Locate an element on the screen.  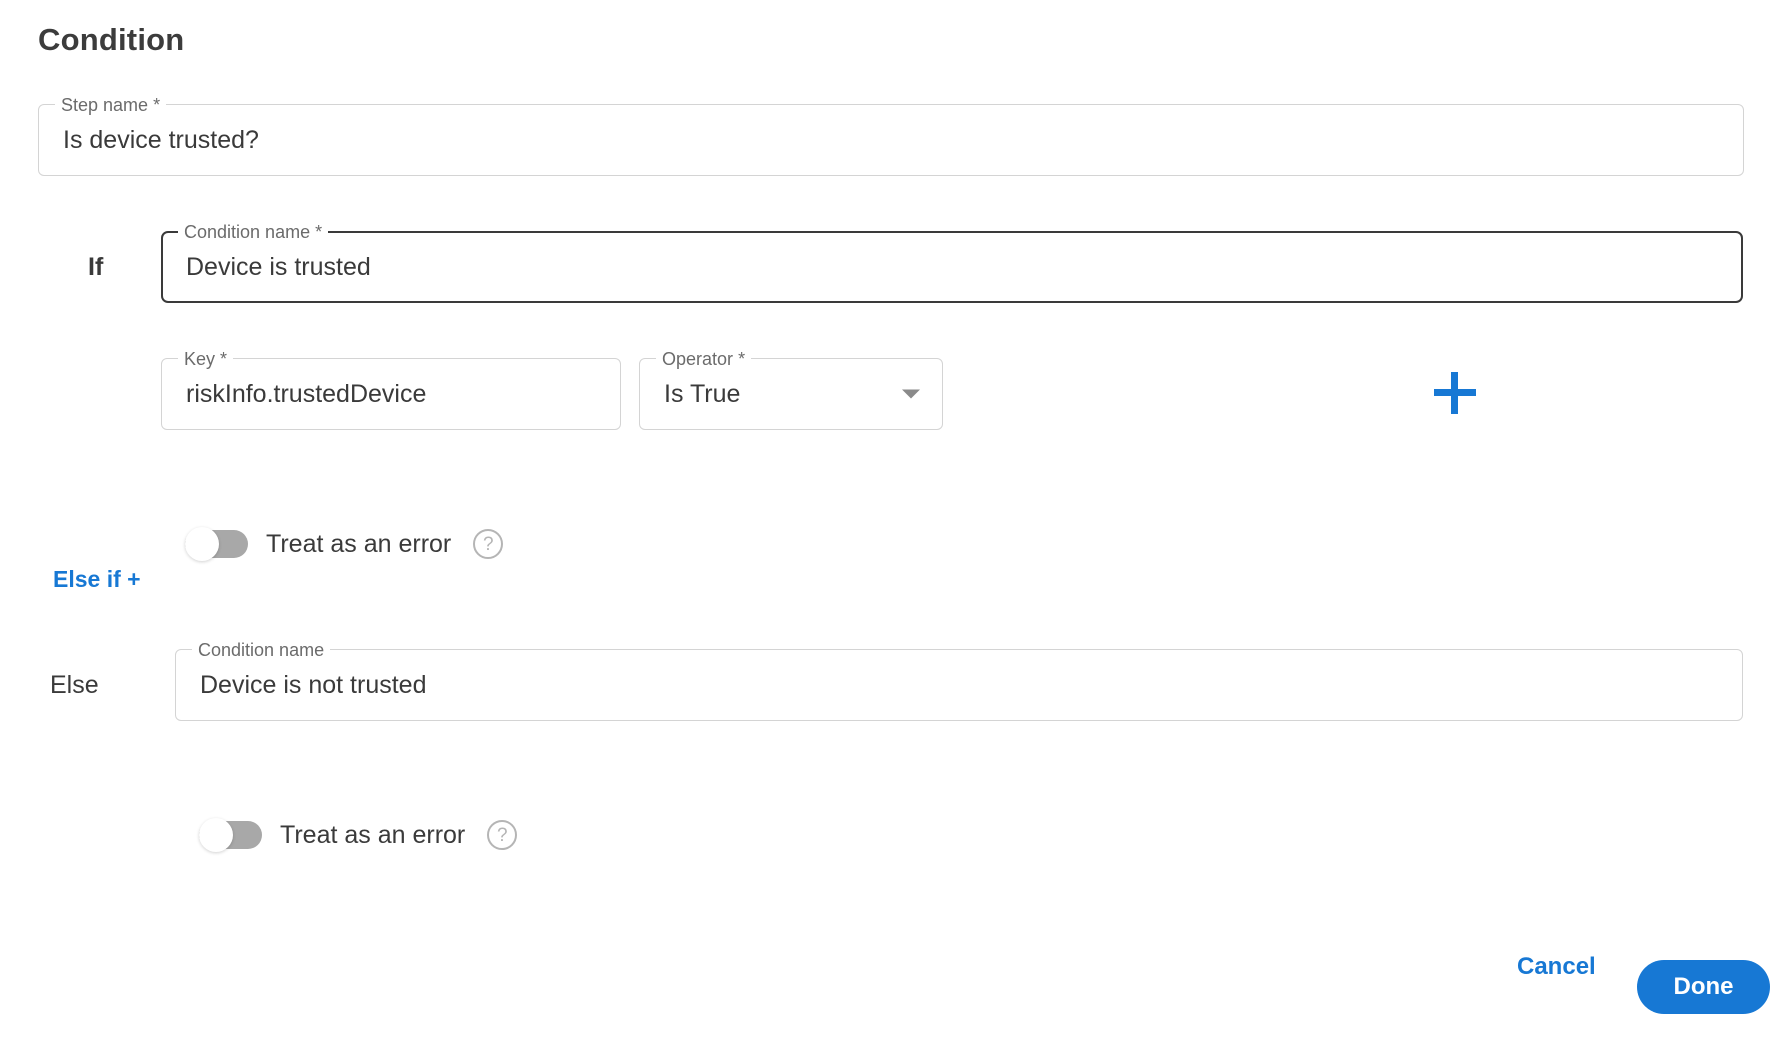
key-field: Key * riskInfo.trustedDevice is located at coordinates (391, 389).